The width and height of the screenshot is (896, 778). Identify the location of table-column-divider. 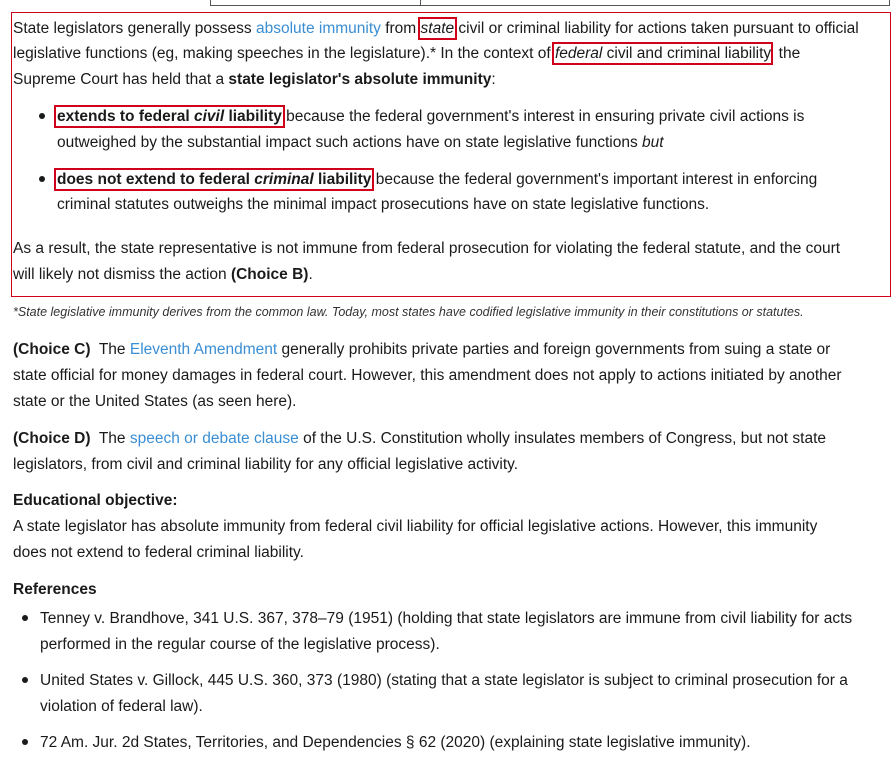
(420, 3).